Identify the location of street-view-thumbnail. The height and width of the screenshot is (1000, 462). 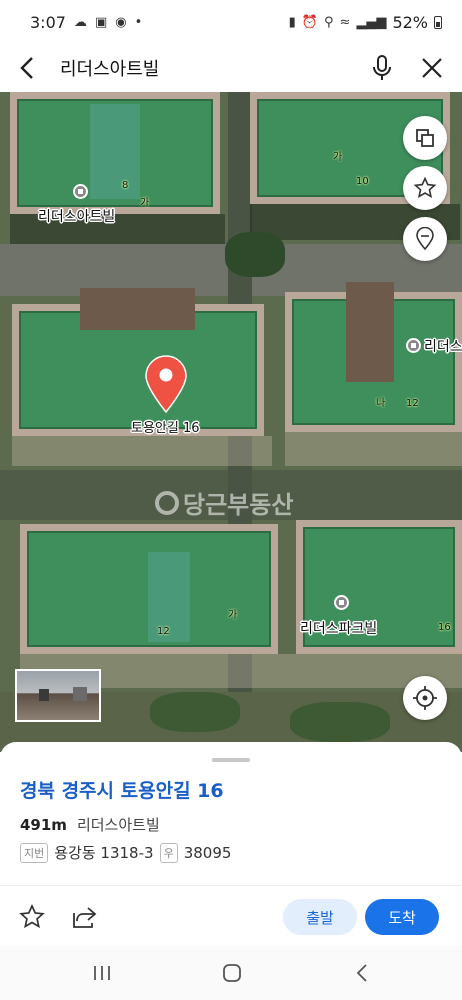
(58, 695).